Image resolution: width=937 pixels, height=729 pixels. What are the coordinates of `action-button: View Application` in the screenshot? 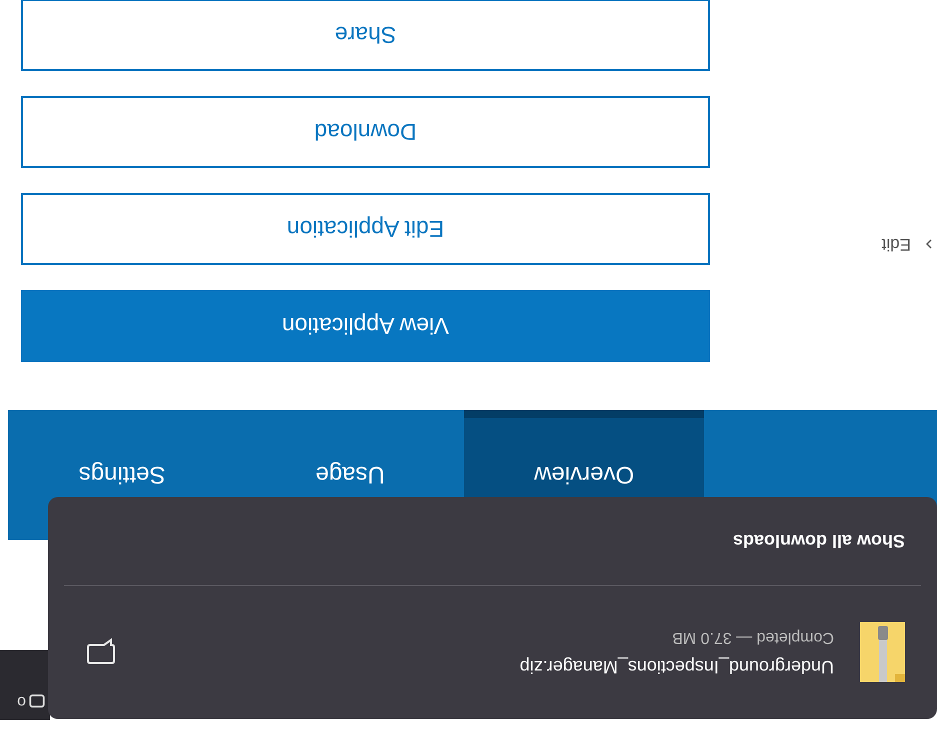 It's located at (365, 326).